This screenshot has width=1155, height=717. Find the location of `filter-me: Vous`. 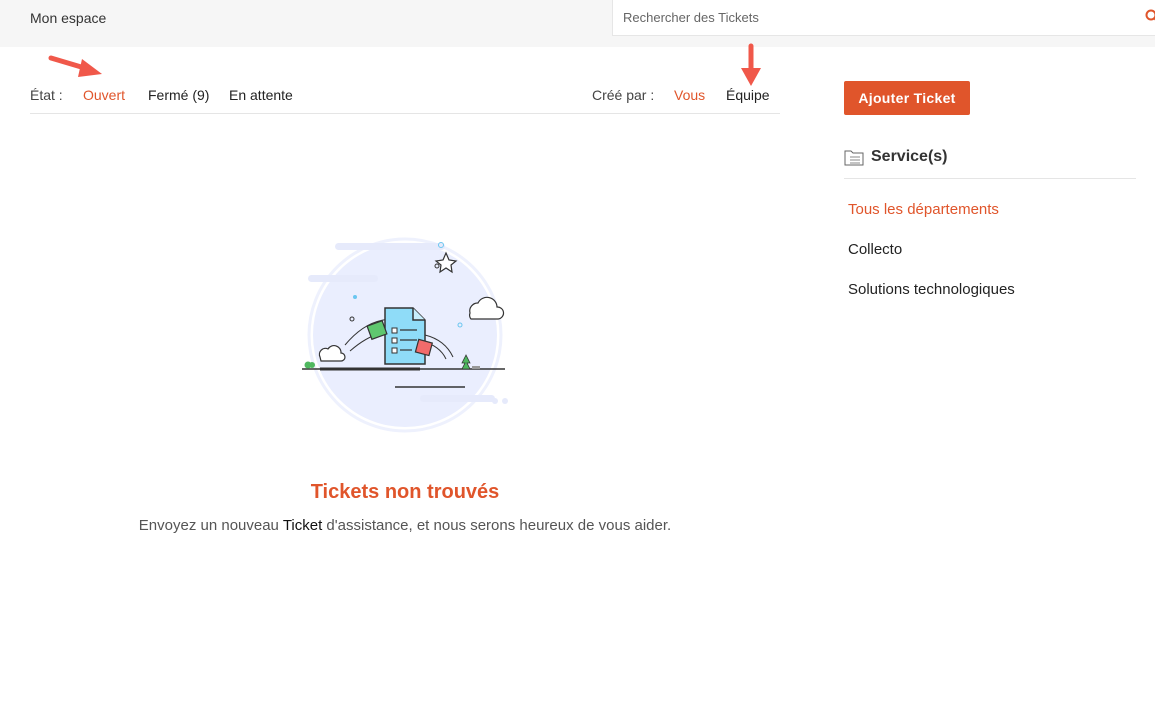

filter-me: Vous is located at coordinates (689, 95).